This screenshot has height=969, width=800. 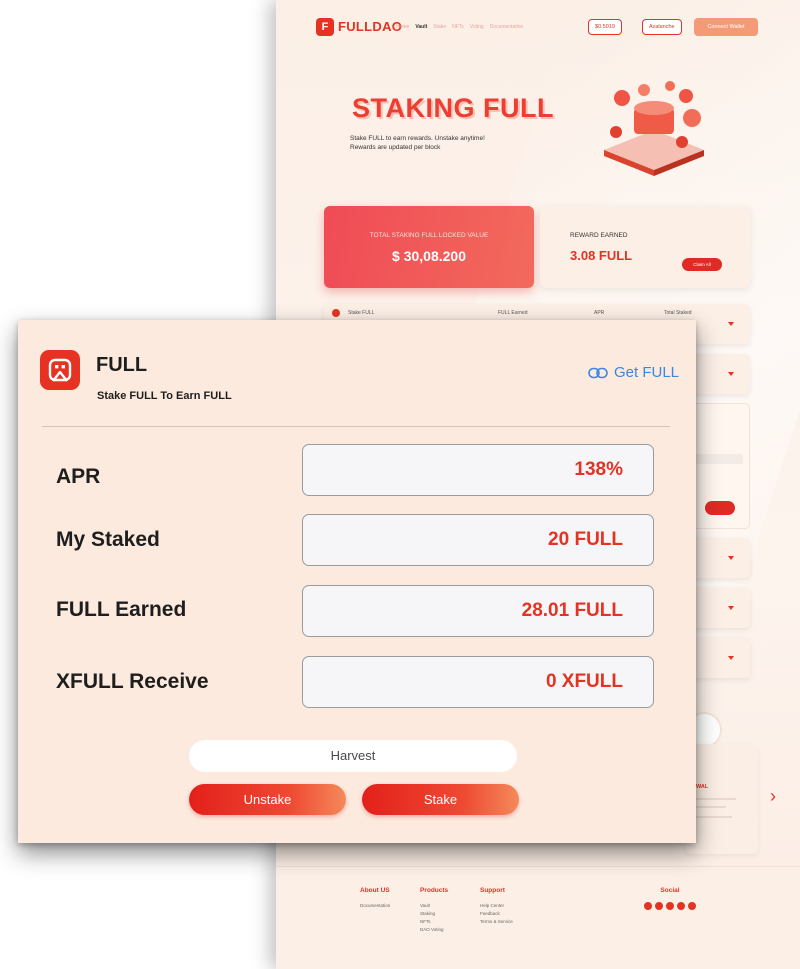 I want to click on pool-col-apr: APR, so click(x=599, y=313).